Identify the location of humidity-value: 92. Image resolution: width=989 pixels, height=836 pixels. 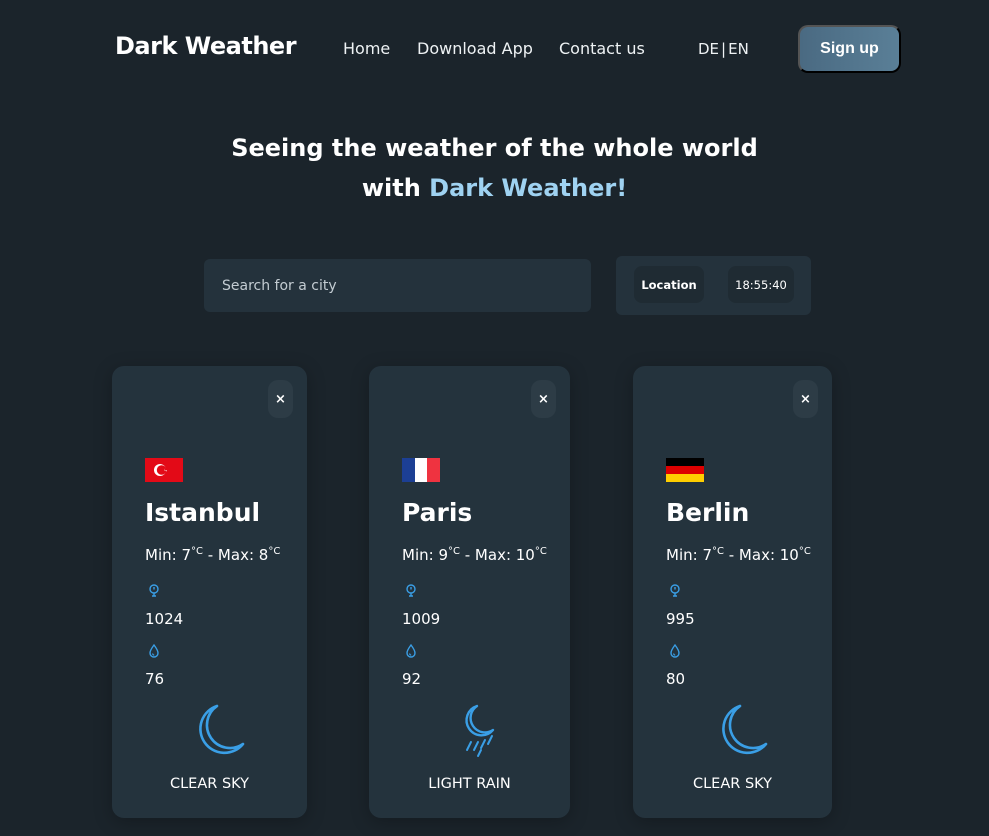
(412, 679).